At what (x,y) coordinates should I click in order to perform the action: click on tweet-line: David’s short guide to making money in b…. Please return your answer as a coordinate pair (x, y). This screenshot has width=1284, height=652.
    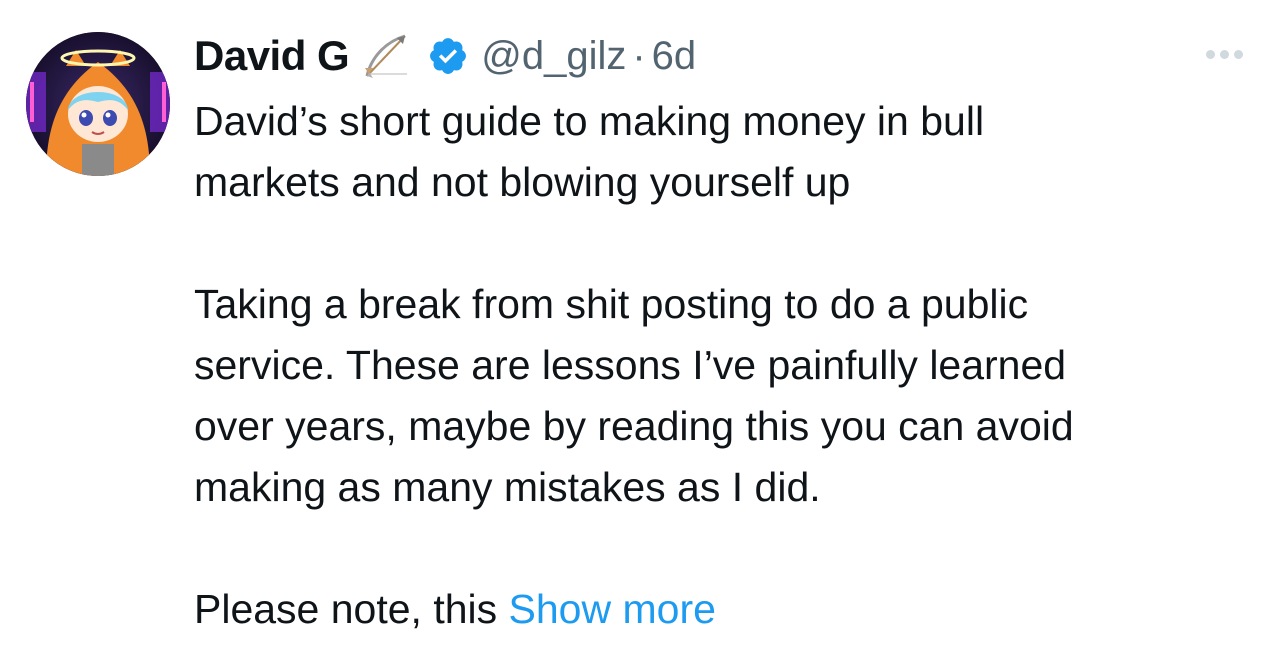
    Looking at the image, I should click on (589, 121).